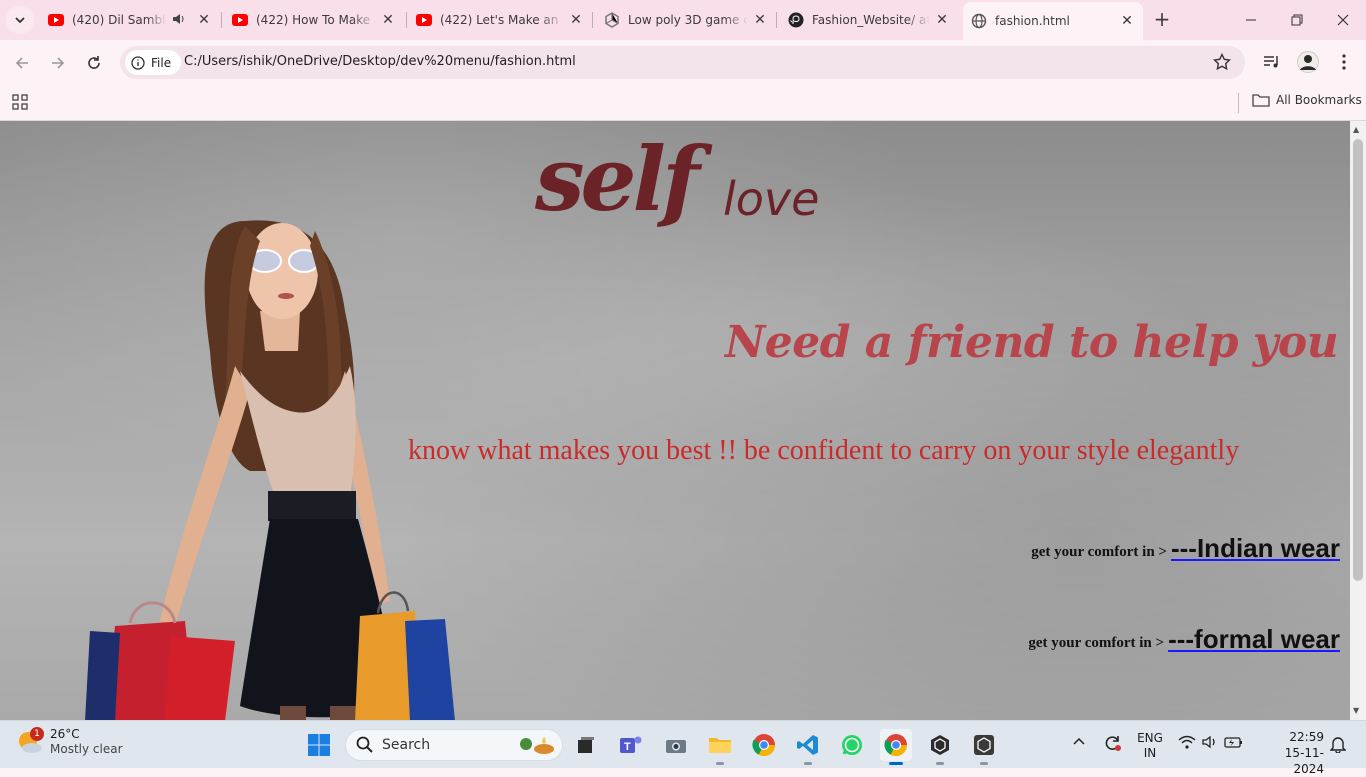 This screenshot has width=1366, height=777. What do you see at coordinates (1307, 100) in the screenshot?
I see `all-bookmarks-button: All Bookmarks` at bounding box center [1307, 100].